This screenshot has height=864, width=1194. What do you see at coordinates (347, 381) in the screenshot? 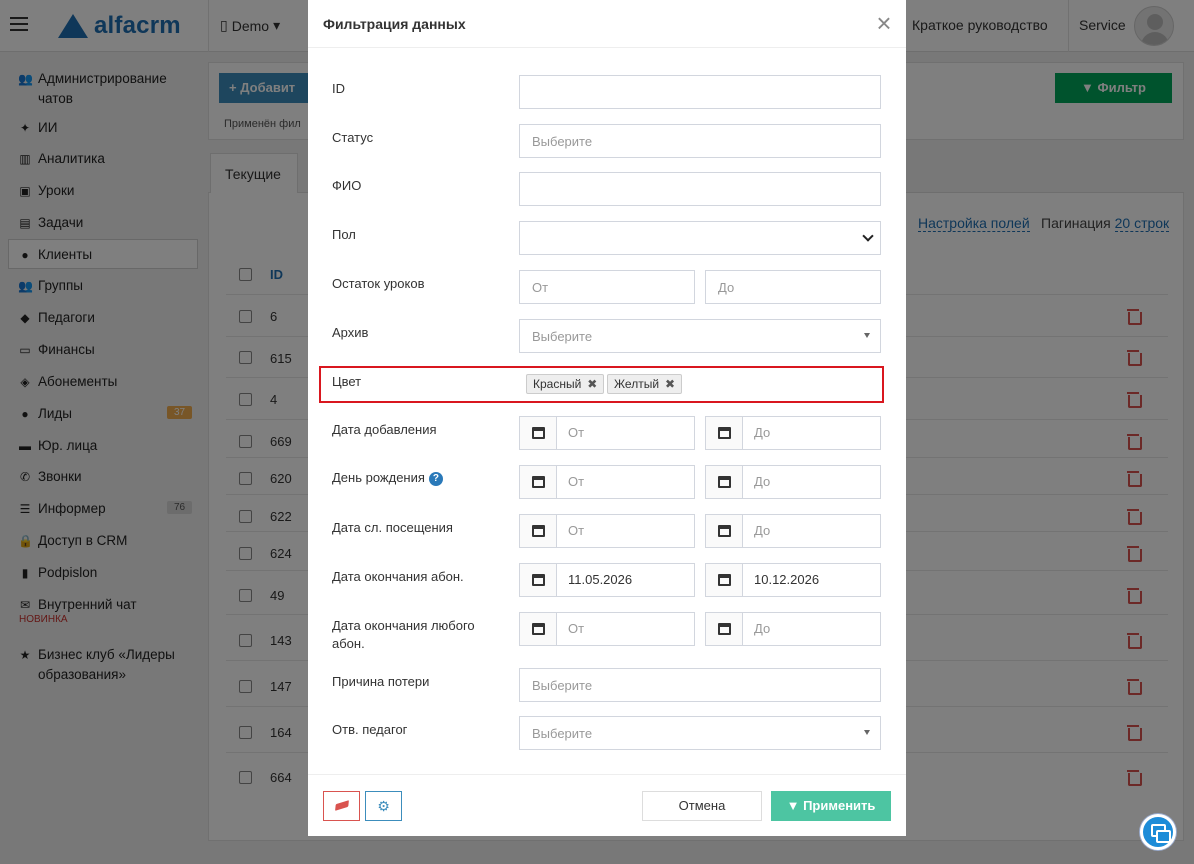
I see `color-label: Цвет` at bounding box center [347, 381].